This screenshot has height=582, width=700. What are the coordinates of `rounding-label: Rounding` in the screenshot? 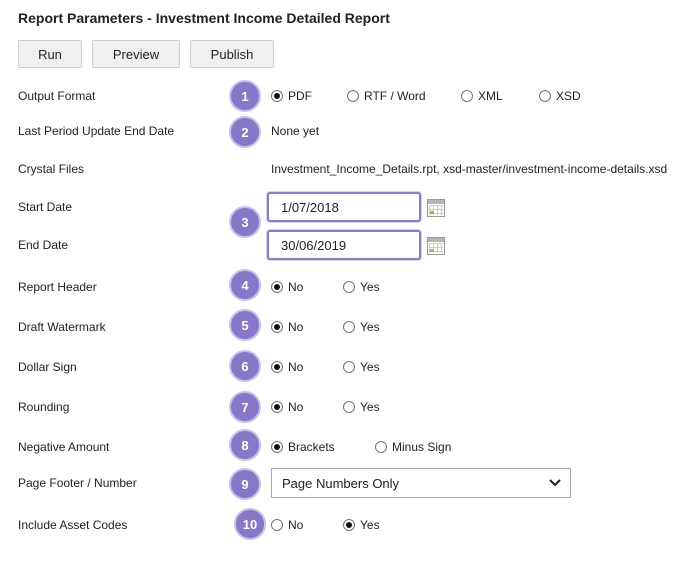 It's located at (44, 407).